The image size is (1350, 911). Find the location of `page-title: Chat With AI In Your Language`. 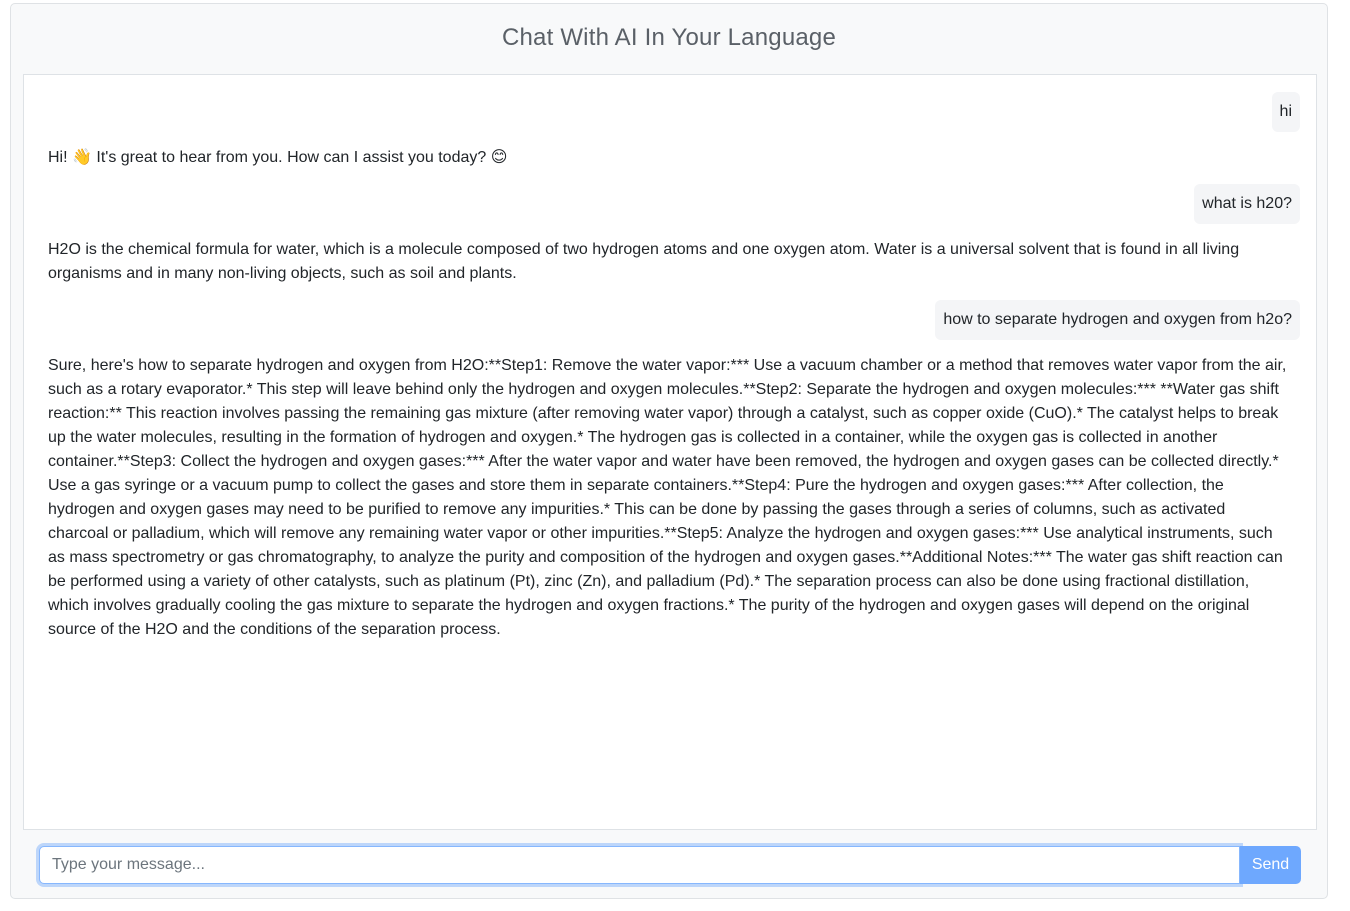

page-title: Chat With AI In Your Language is located at coordinates (669, 37).